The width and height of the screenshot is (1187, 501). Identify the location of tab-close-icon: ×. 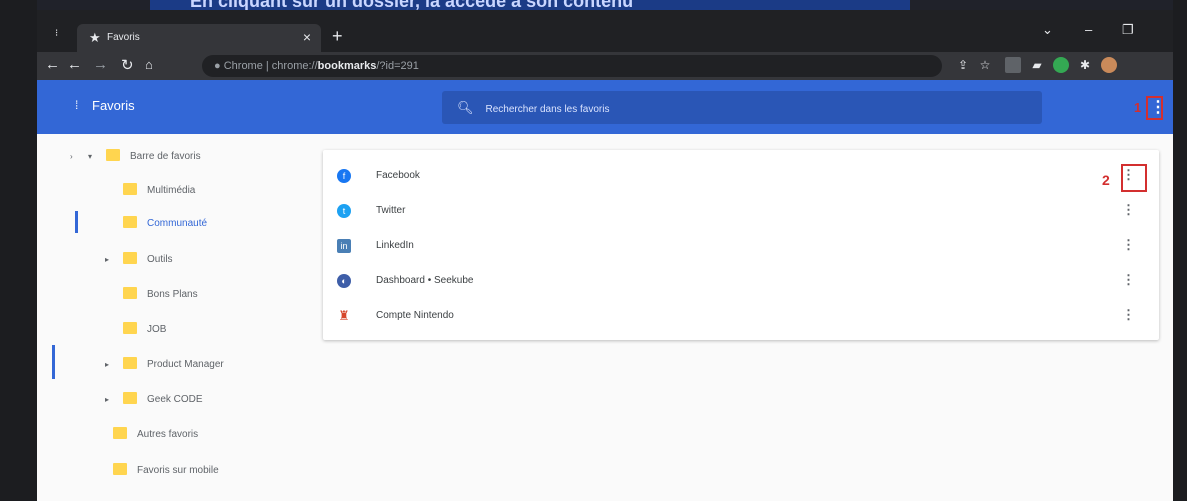
(307, 37).